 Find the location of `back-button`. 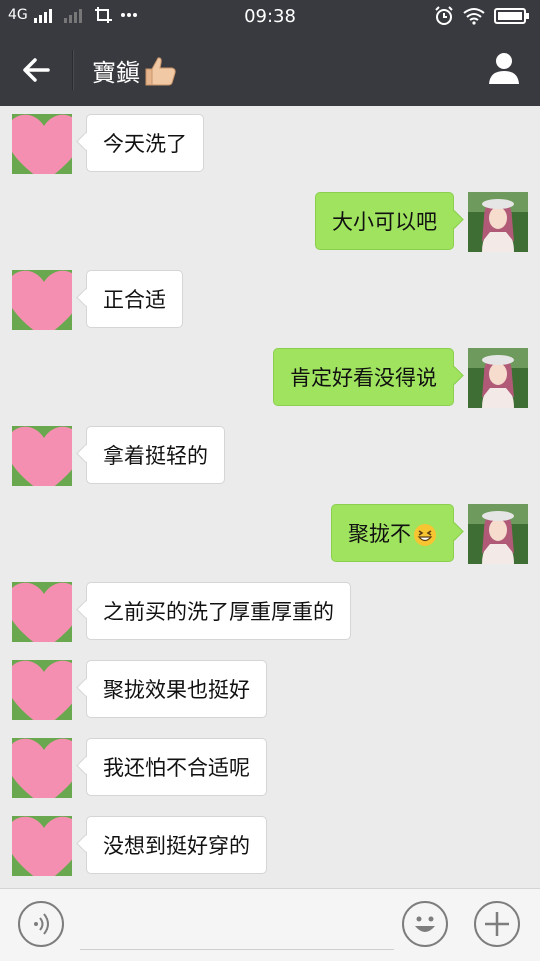

back-button is located at coordinates (36, 70).